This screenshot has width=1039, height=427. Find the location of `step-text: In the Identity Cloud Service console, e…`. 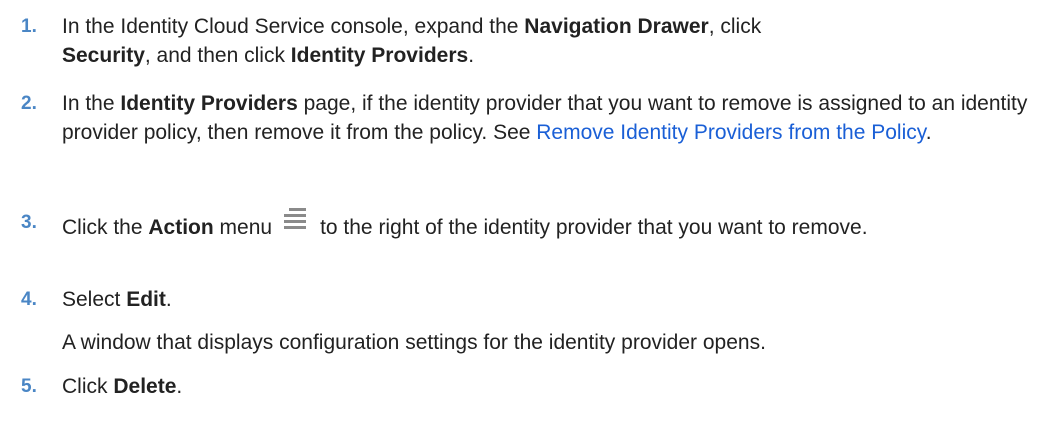

step-text: In the Identity Cloud Service console, e… is located at coordinates (412, 41).